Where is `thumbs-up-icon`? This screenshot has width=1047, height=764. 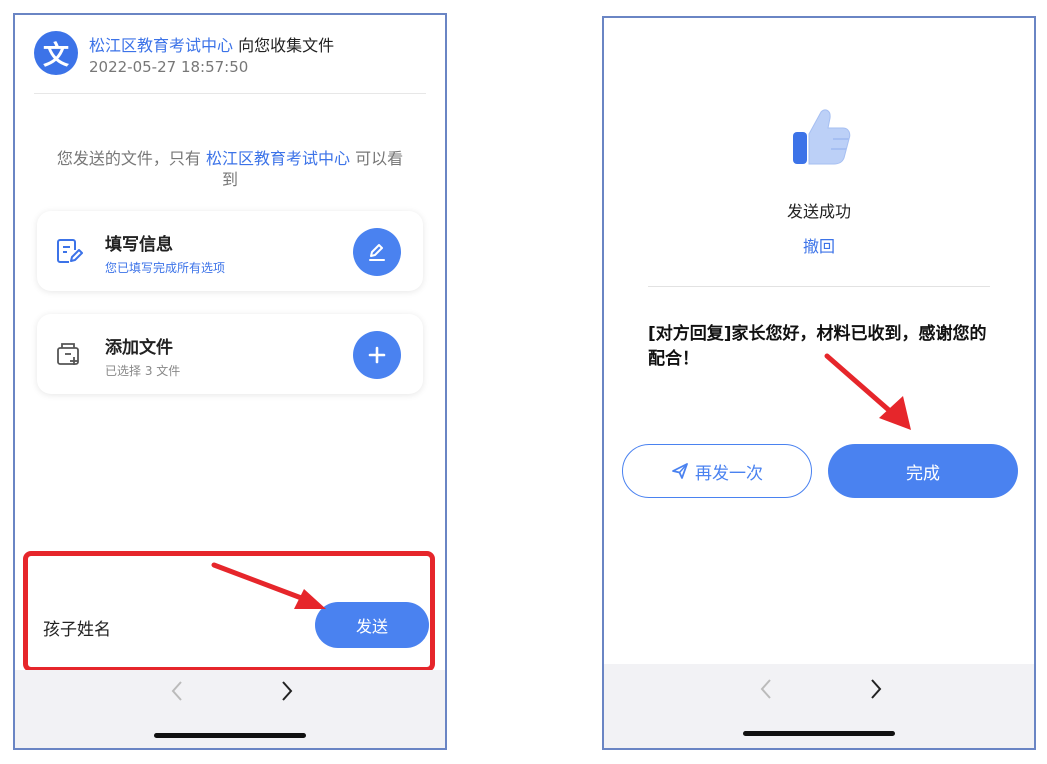 thumbs-up-icon is located at coordinates (822, 137).